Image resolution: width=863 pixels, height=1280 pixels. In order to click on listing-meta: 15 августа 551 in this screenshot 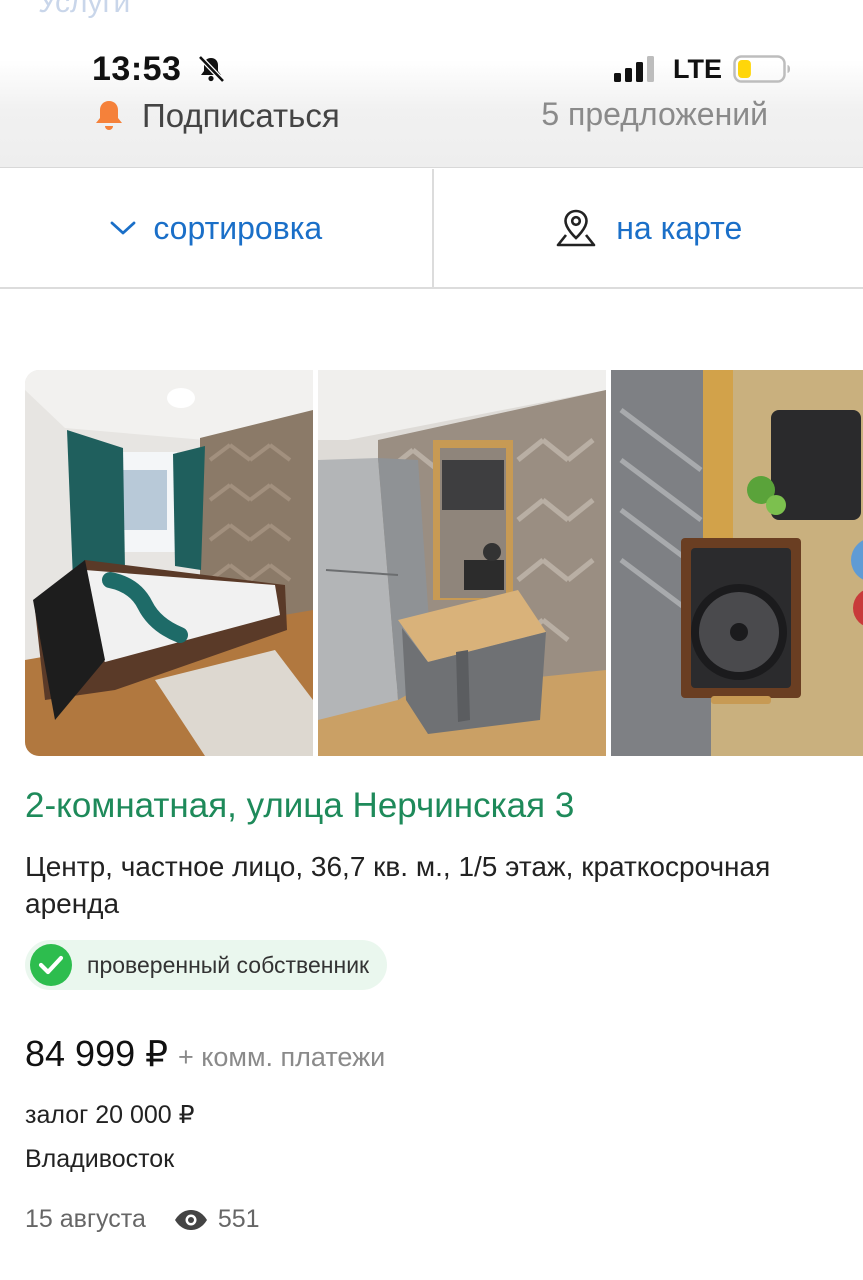, I will do `click(142, 1219)`.